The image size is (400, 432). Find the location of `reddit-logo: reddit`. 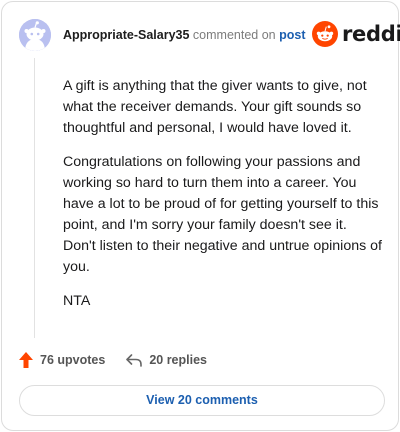

reddit-logo: reddit is located at coordinates (356, 34).